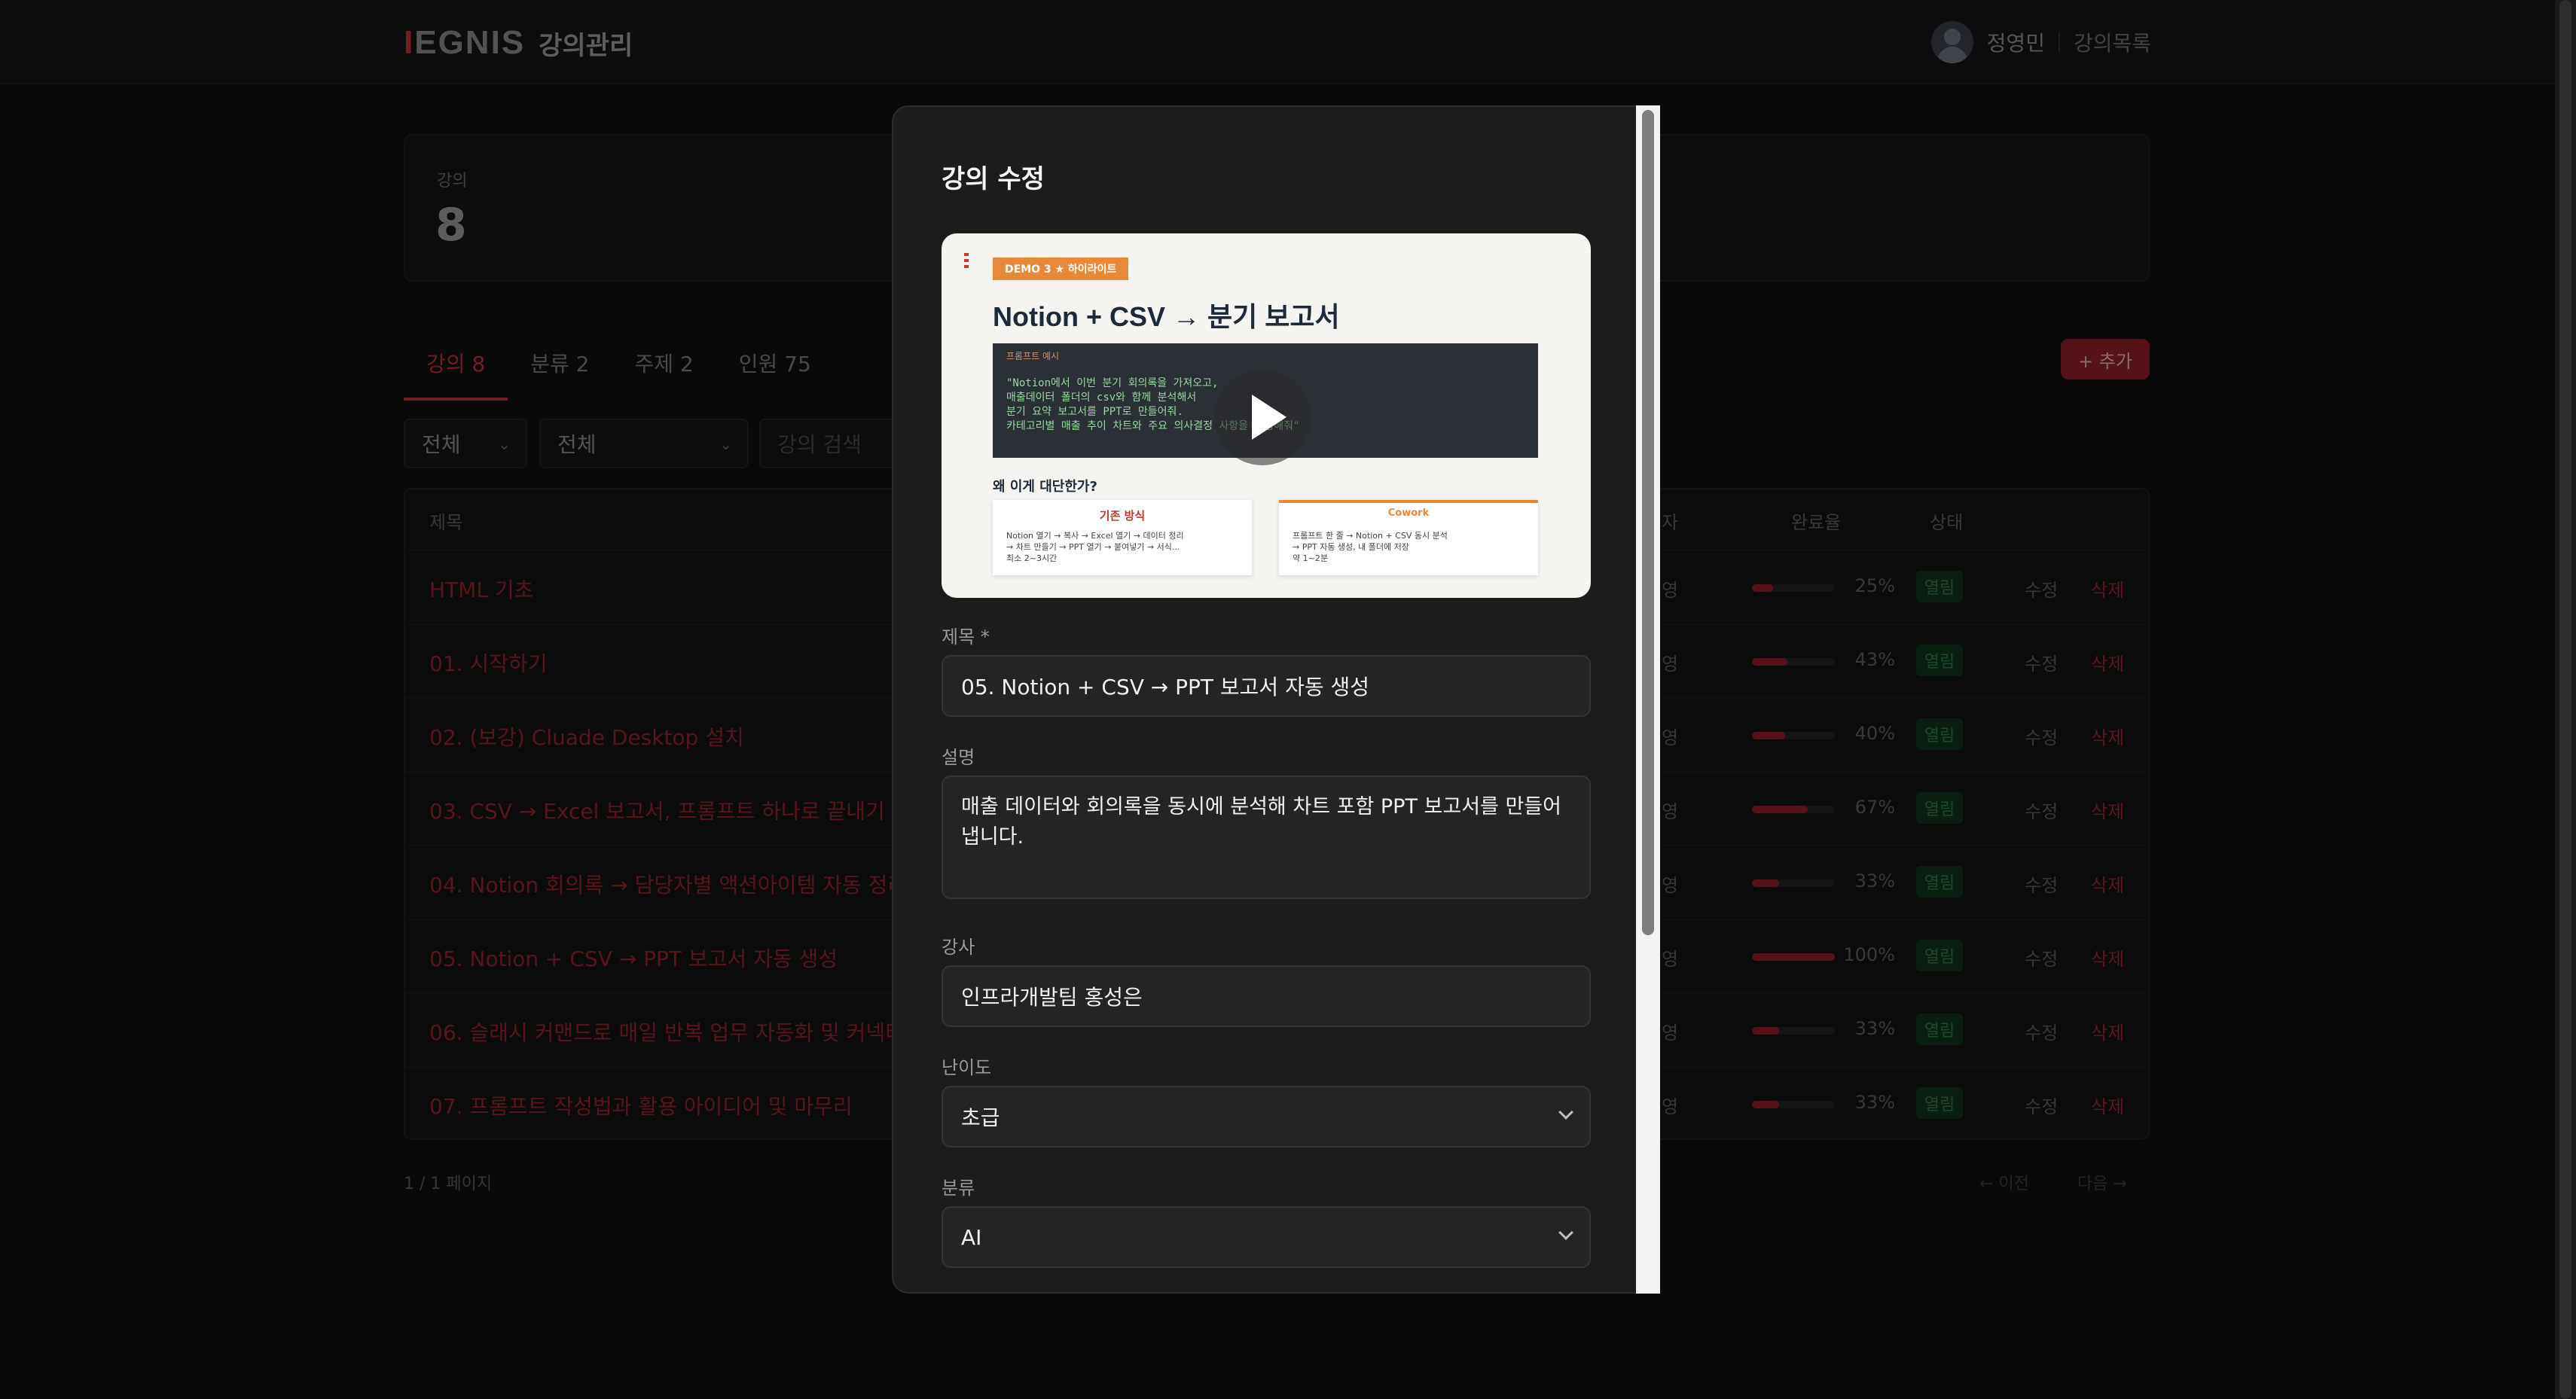 This screenshot has height=1399, width=2576. I want to click on level-select-value: 초급, so click(981, 1117).